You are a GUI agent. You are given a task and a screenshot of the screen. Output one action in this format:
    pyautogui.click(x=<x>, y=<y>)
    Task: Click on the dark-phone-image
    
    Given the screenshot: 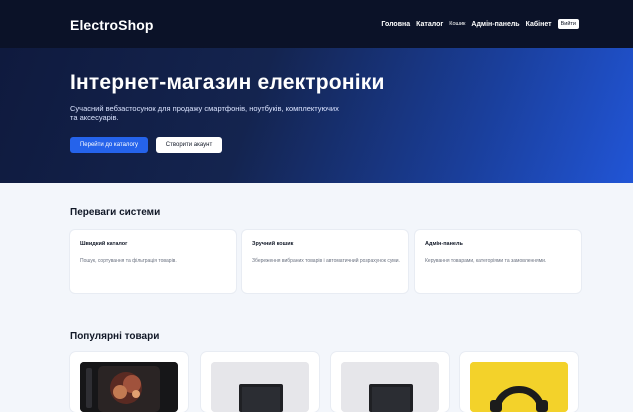 What is the action you would take?
    pyautogui.click(x=129, y=387)
    